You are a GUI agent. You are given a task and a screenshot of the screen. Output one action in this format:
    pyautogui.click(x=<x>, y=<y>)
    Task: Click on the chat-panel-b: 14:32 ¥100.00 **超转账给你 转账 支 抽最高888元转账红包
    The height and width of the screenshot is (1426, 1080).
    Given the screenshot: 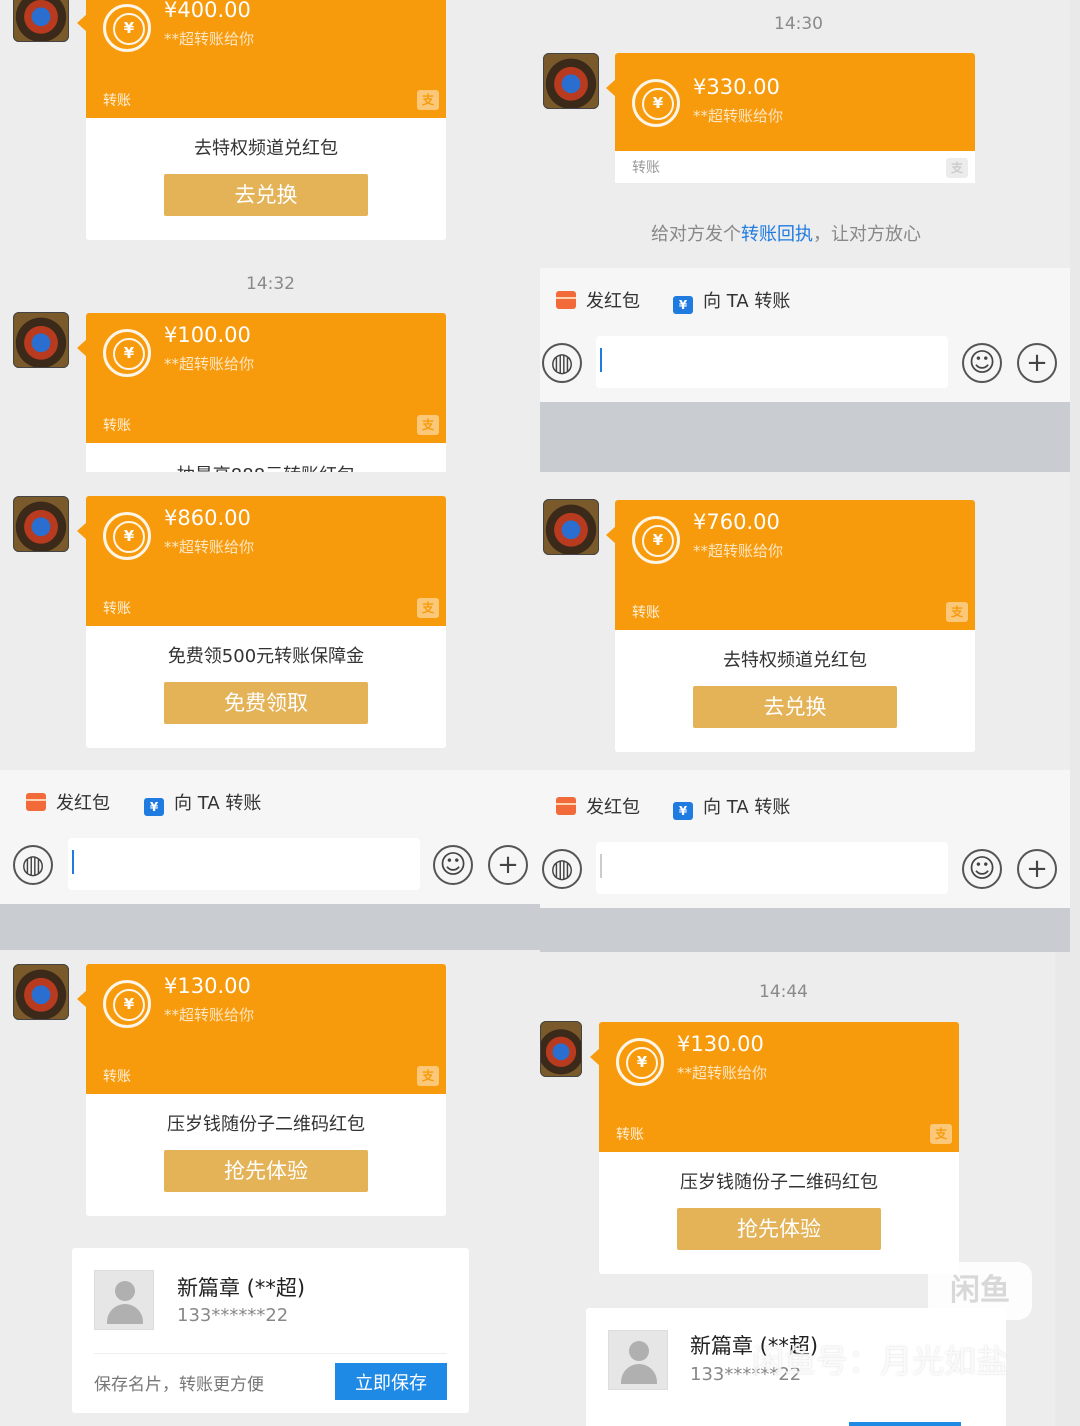 What is the action you would take?
    pyautogui.click(x=270, y=361)
    